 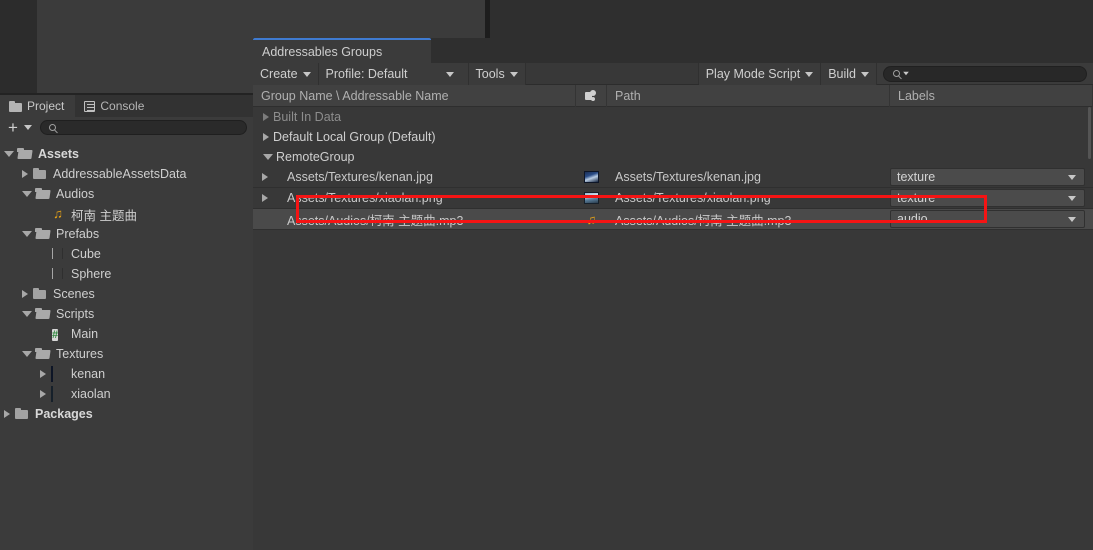 What do you see at coordinates (791, 20) in the screenshot?
I see `editor-upper-right-panel` at bounding box center [791, 20].